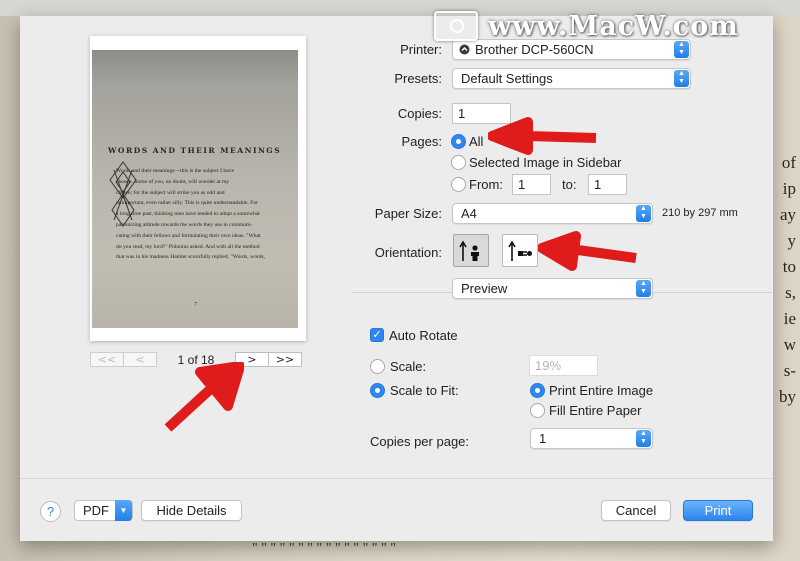  What do you see at coordinates (469, 213) in the screenshot?
I see `paper-size-value: A4` at bounding box center [469, 213].